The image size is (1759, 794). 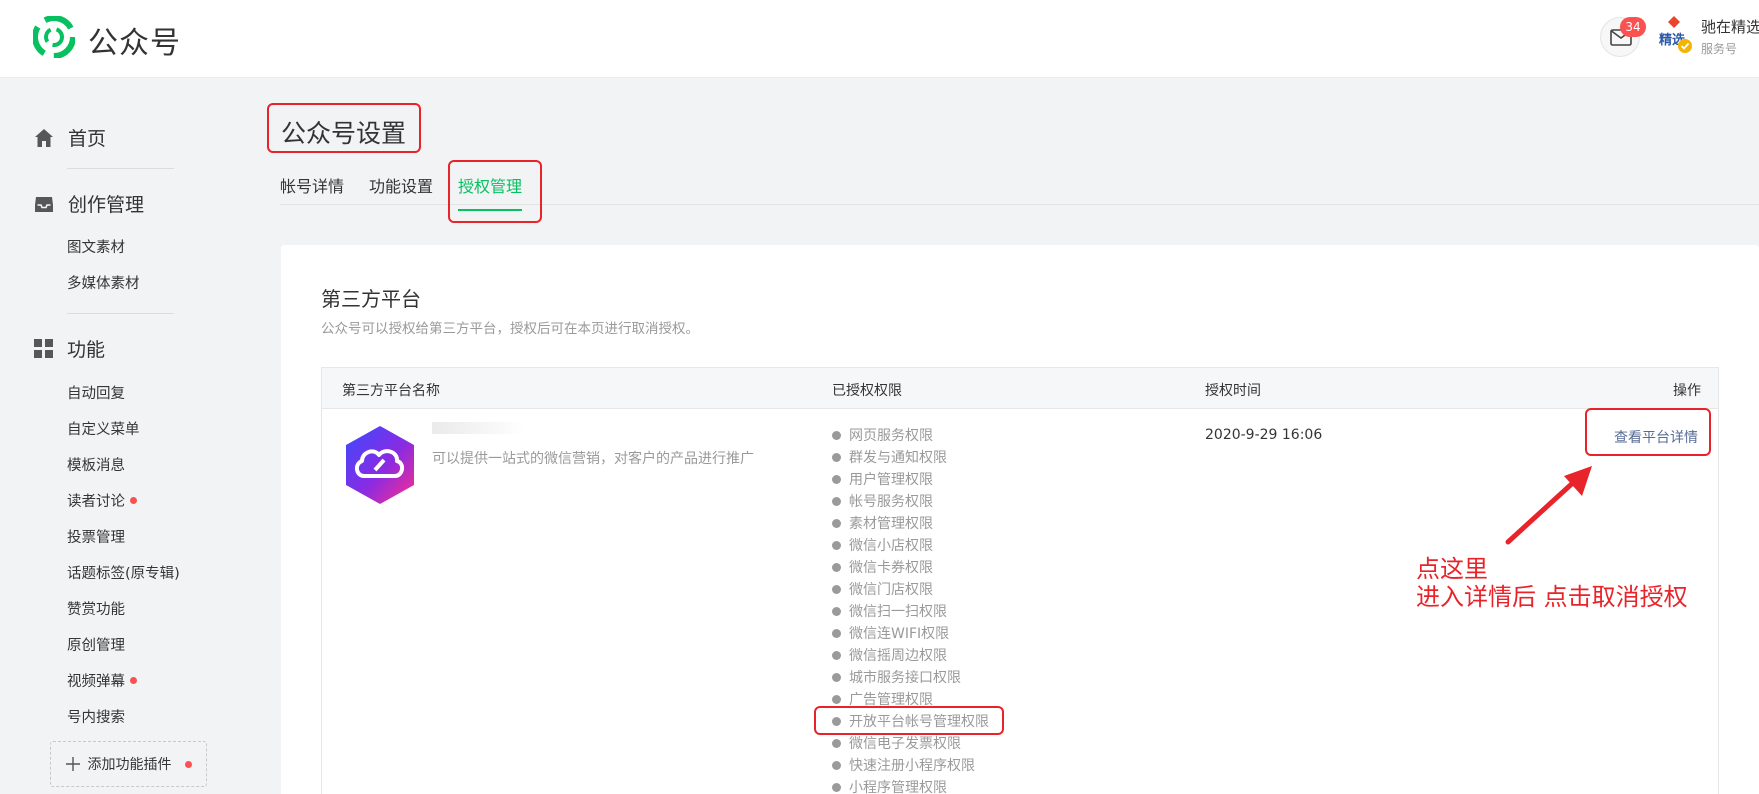 What do you see at coordinates (910, 655) in the screenshot?
I see `list-item: 微信摇周边权限` at bounding box center [910, 655].